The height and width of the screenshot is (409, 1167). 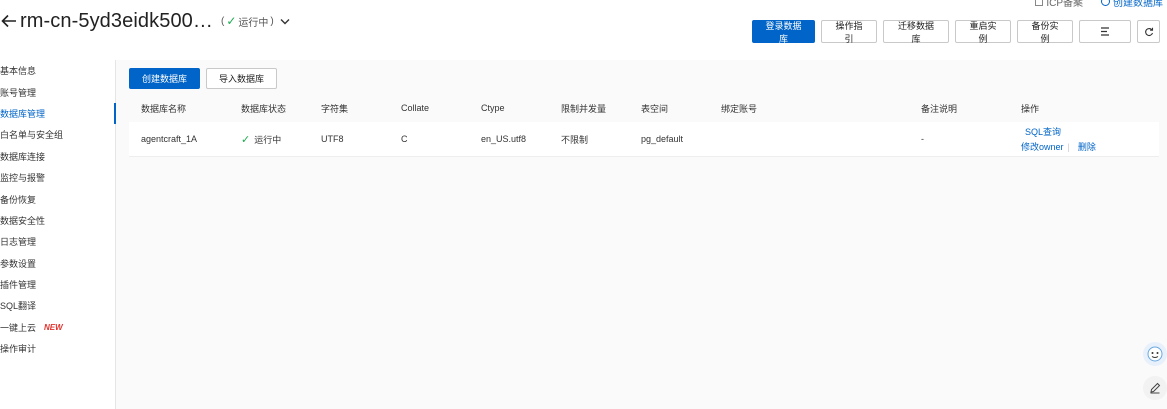 What do you see at coordinates (32, 135) in the screenshot?
I see `sidebar-item-label: 白名单与安全组` at bounding box center [32, 135].